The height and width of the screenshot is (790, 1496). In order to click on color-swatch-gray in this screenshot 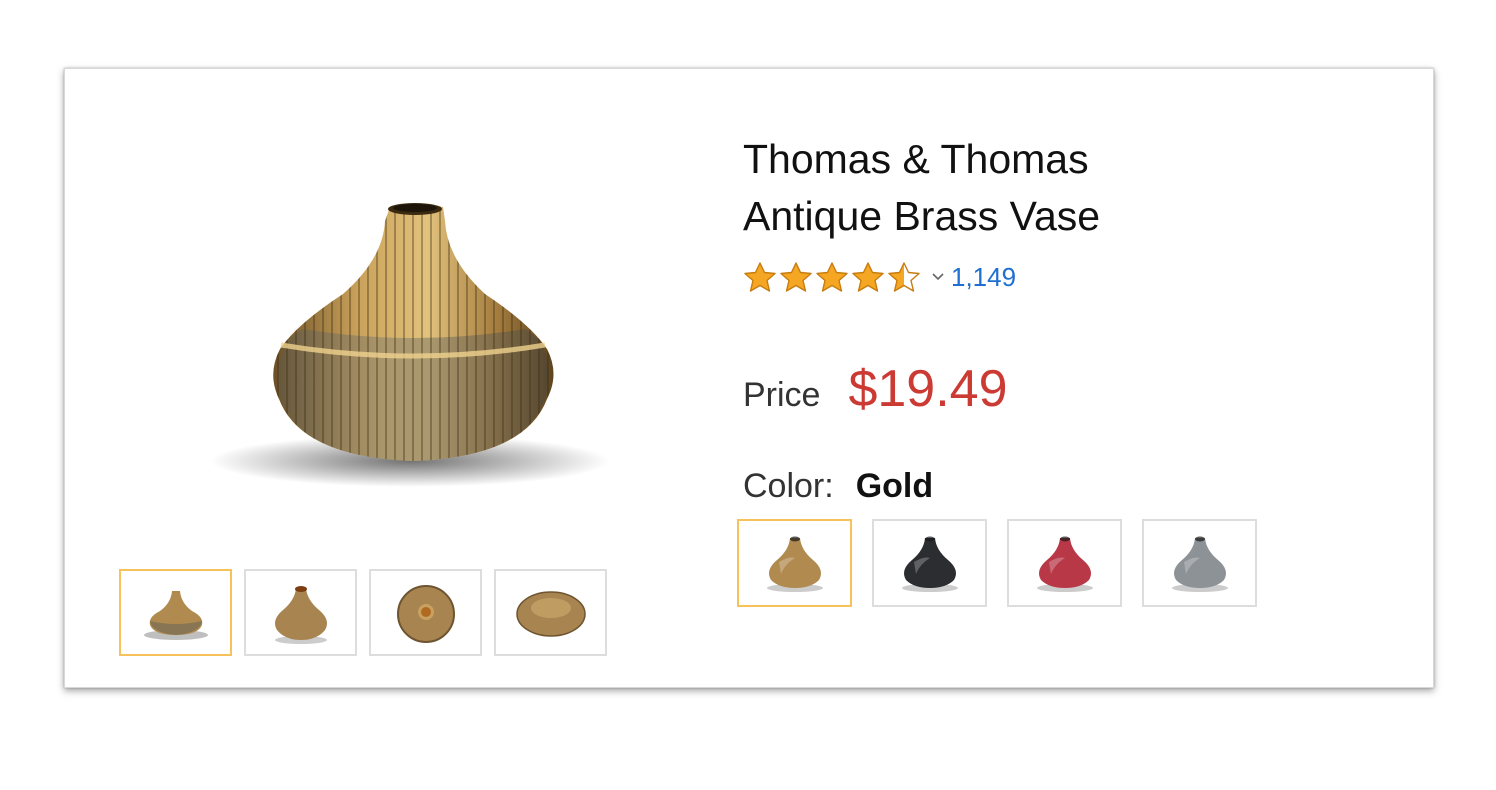, I will do `click(1199, 563)`.